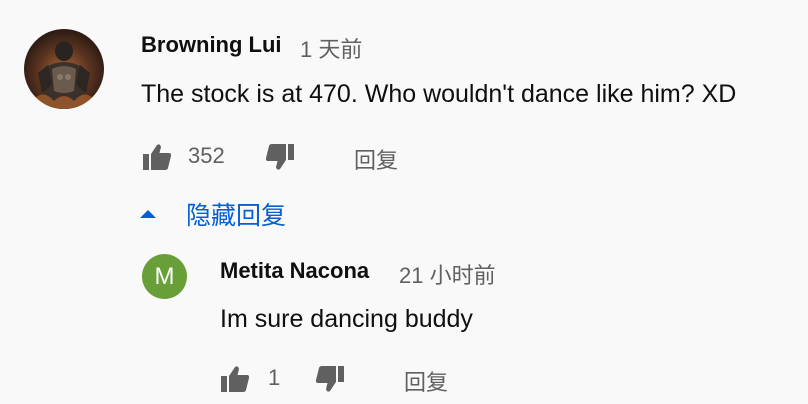 This screenshot has height=404, width=808. What do you see at coordinates (294, 271) in the screenshot?
I see `reply-author: Metita Nacona` at bounding box center [294, 271].